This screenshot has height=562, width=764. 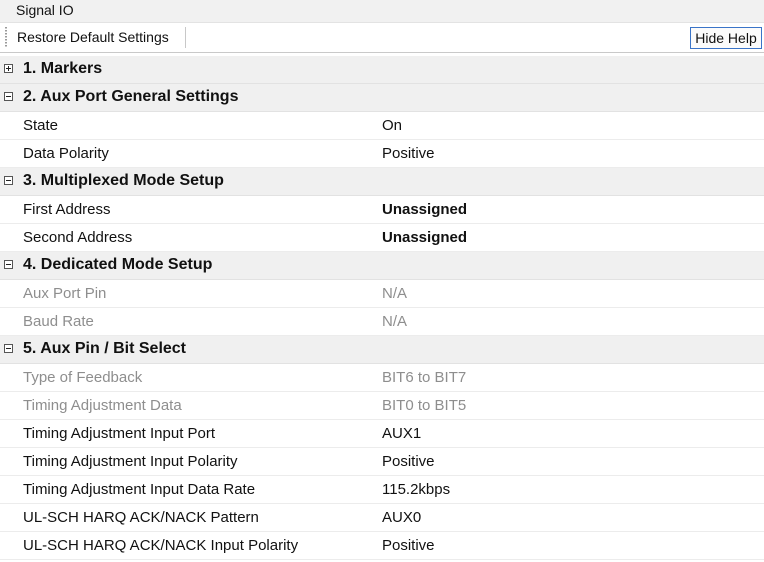 I want to click on property-name: UL-SCH HARQ ACK/NACK Pattern, so click(x=141, y=517).